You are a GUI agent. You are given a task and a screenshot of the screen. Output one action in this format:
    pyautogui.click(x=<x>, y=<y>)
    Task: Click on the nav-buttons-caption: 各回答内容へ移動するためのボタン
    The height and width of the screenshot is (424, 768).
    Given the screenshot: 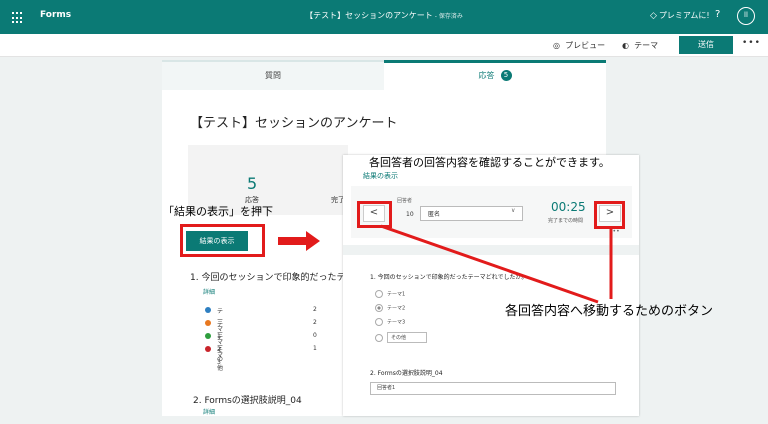 What is the action you would take?
    pyautogui.click(x=609, y=311)
    